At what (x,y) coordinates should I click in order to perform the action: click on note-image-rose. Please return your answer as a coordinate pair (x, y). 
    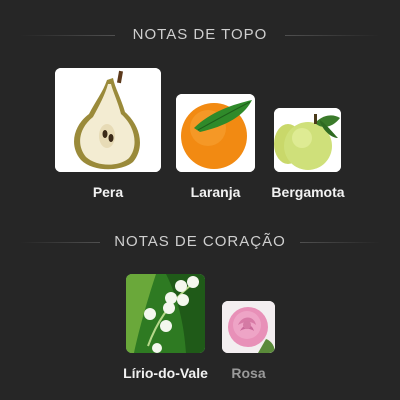
    Looking at the image, I should click on (248, 327).